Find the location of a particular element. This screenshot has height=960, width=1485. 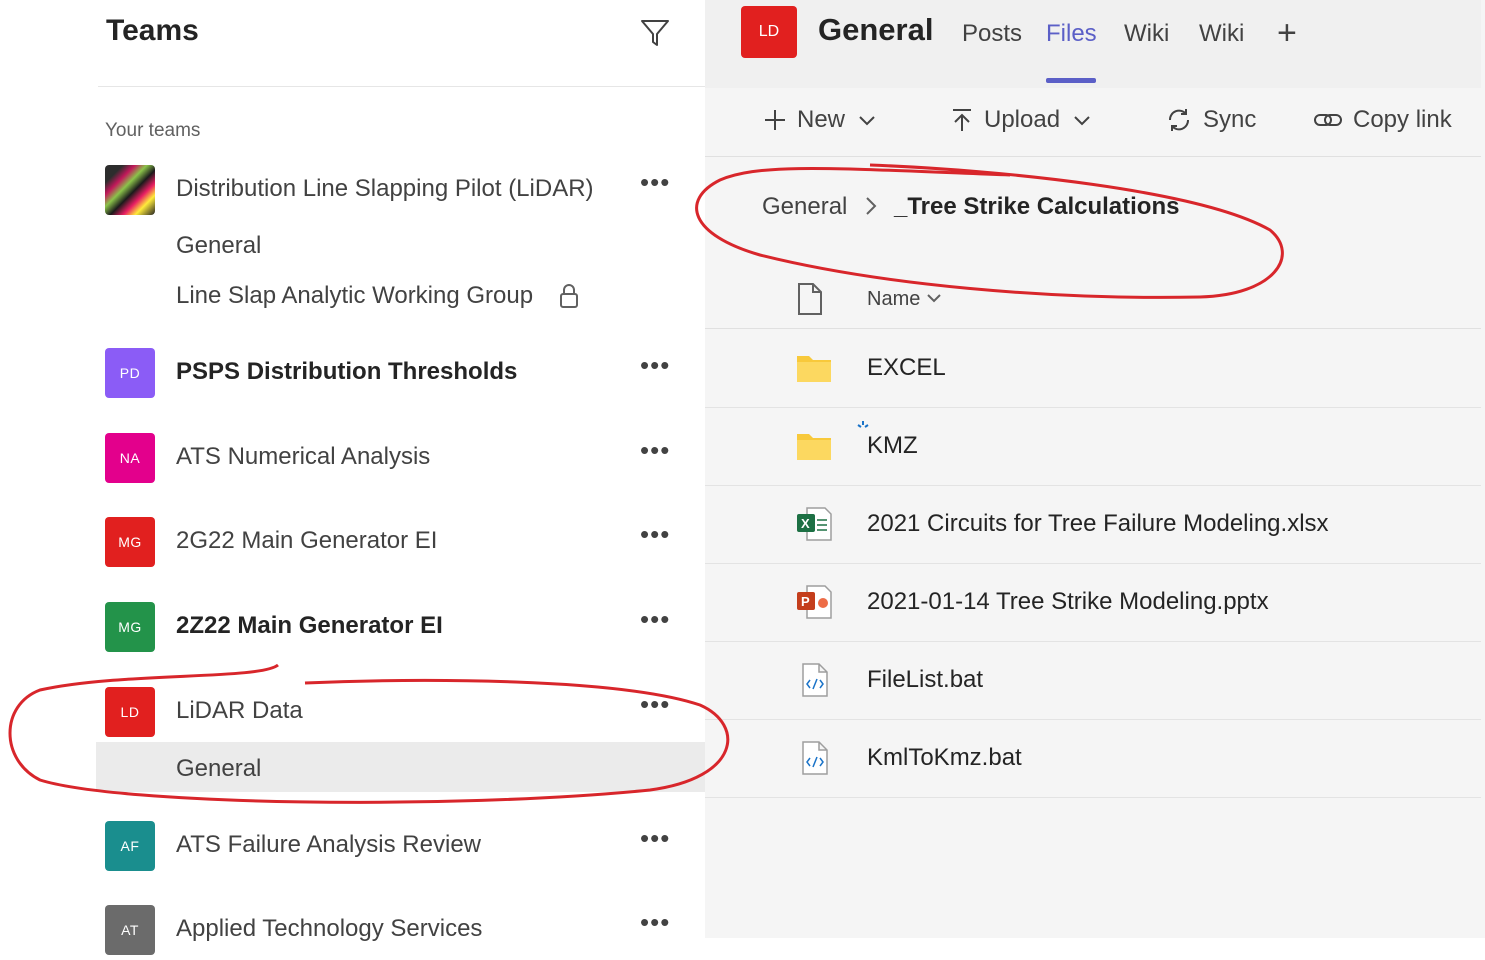

team-avatar: AT is located at coordinates (130, 930).